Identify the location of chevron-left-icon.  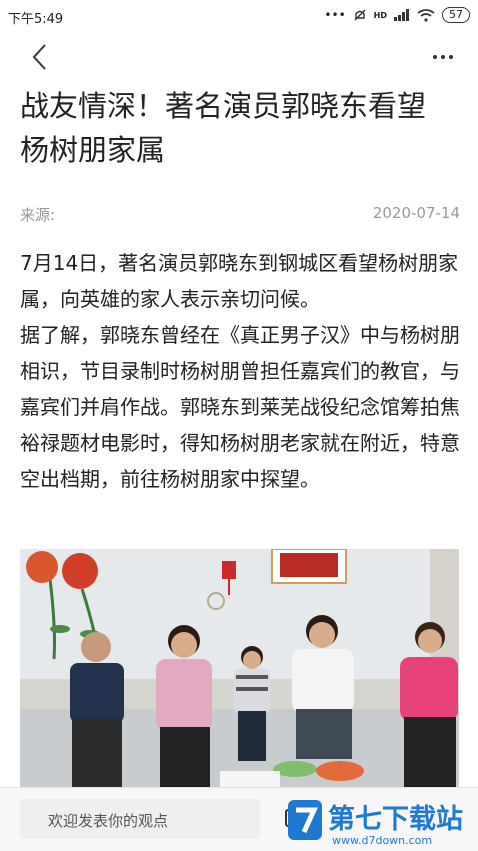
(39, 57).